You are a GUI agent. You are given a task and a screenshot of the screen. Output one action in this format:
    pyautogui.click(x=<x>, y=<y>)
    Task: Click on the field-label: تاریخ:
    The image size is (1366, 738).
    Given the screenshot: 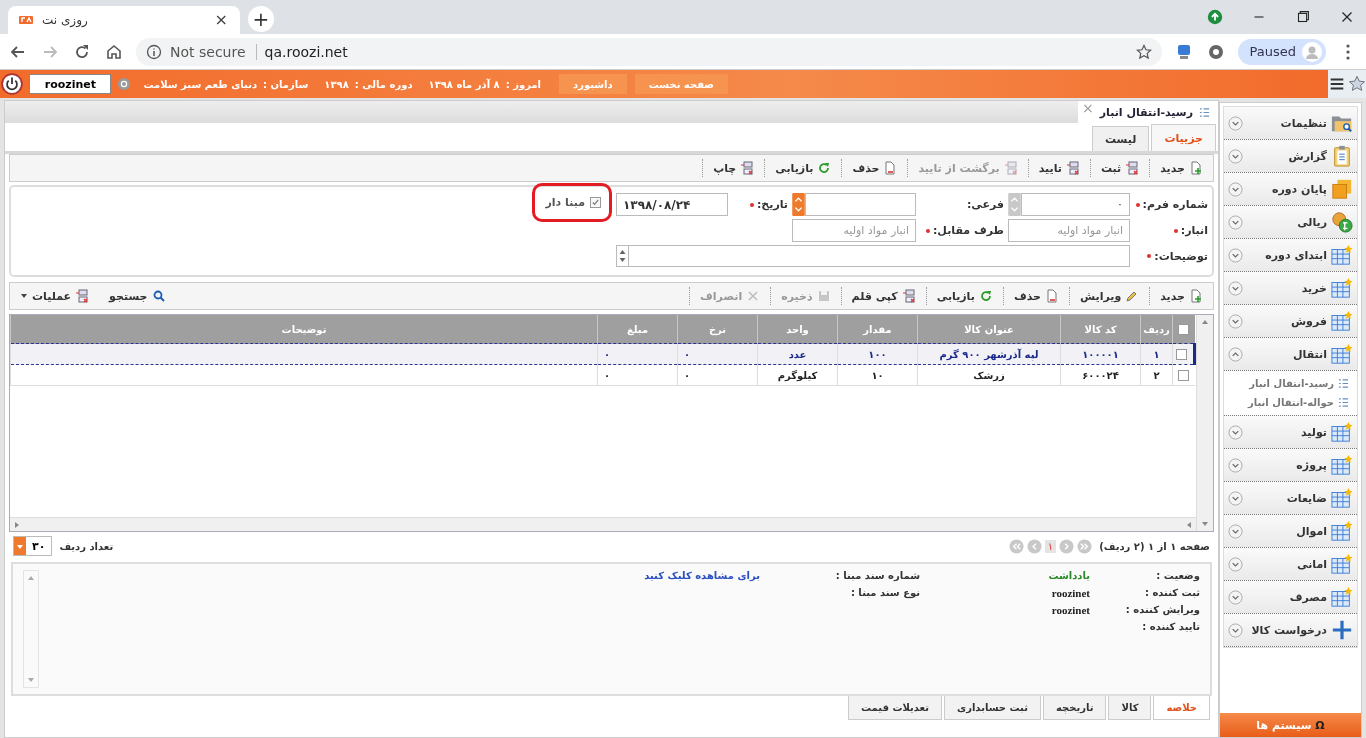 What is the action you would take?
    pyautogui.click(x=772, y=204)
    